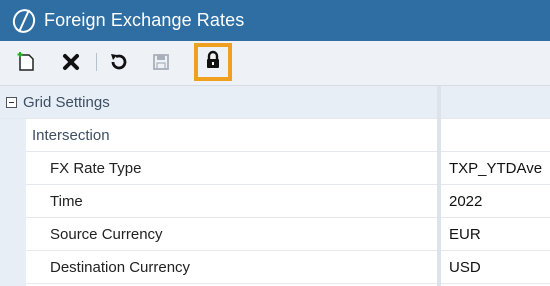 The width and height of the screenshot is (550, 286). What do you see at coordinates (161, 62) in the screenshot?
I see `save-icon` at bounding box center [161, 62].